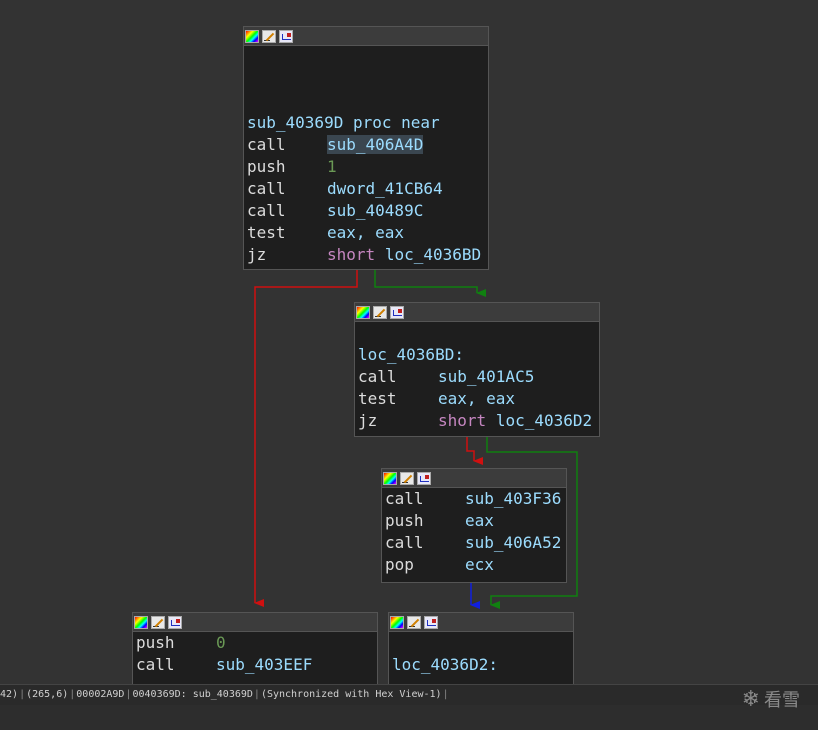  Describe the element at coordinates (192, 694) in the screenshot. I see `status-item-address: 0040369D: sub_40369D` at that location.